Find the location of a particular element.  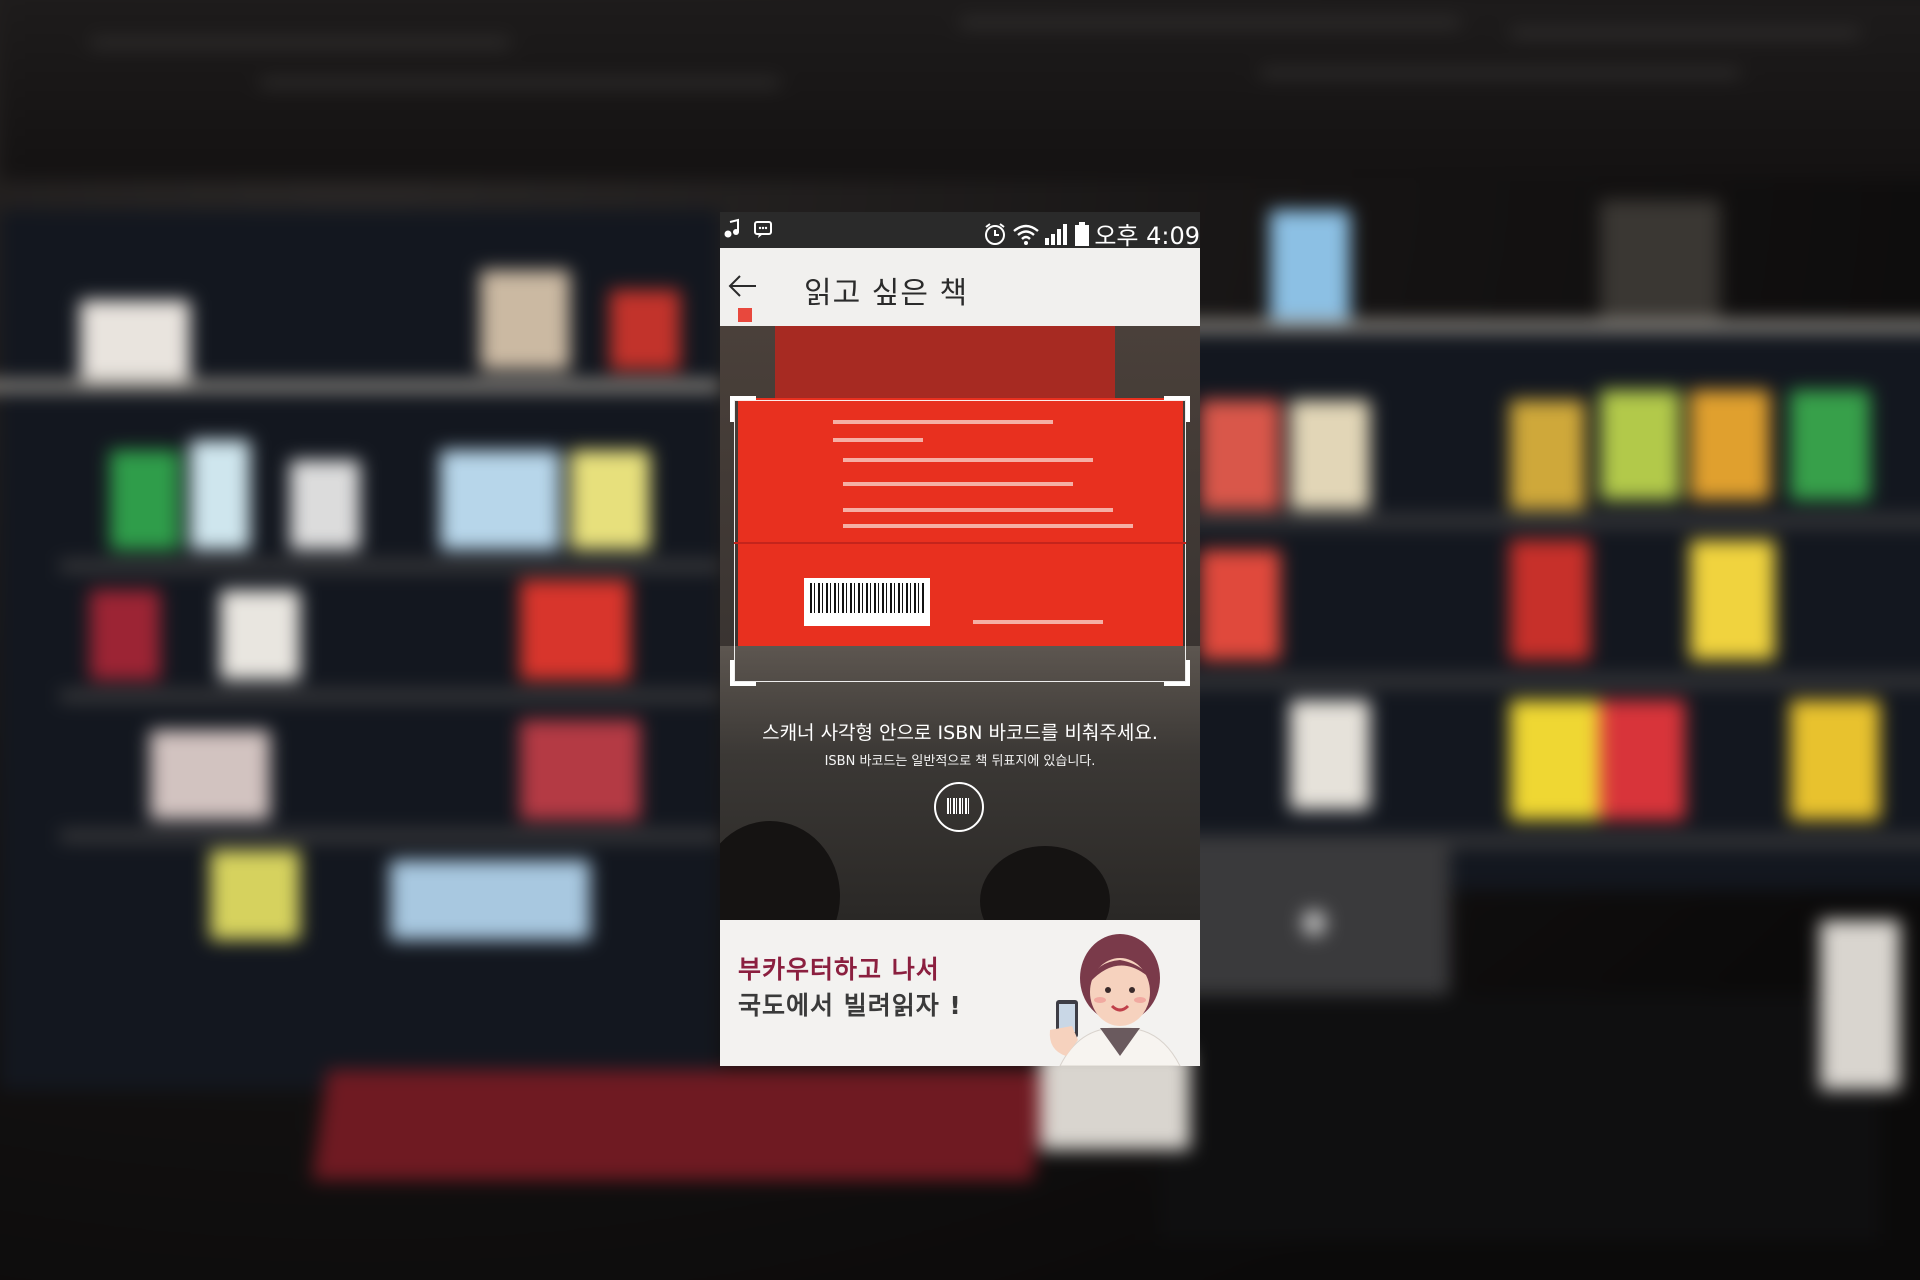

promo-banner: 부카우터하고 나서 국도에서 빌려읽자 ! is located at coordinates (960, 993).